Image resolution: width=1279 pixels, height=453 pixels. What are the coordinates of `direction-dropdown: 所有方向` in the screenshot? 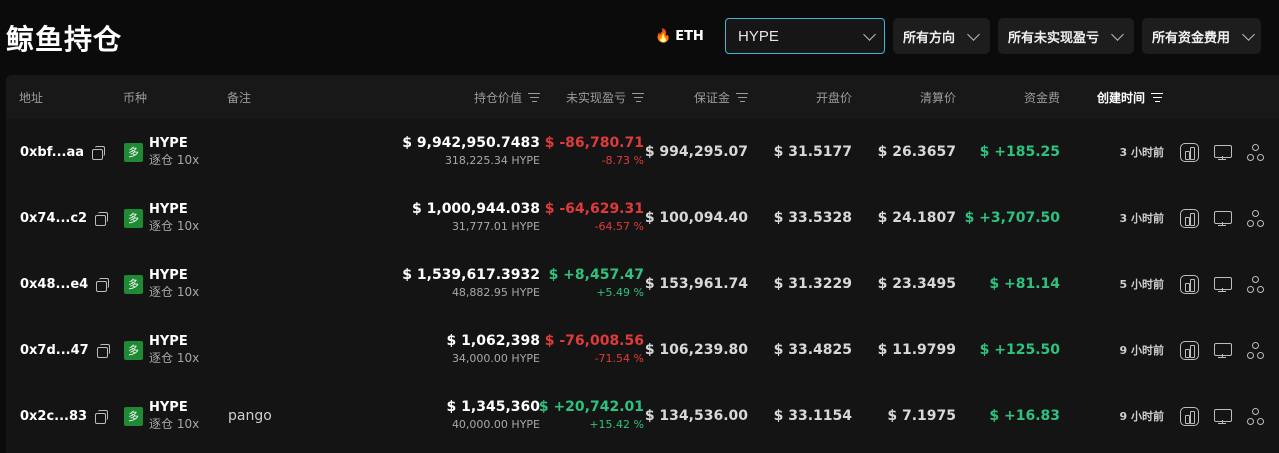 It's located at (942, 36).